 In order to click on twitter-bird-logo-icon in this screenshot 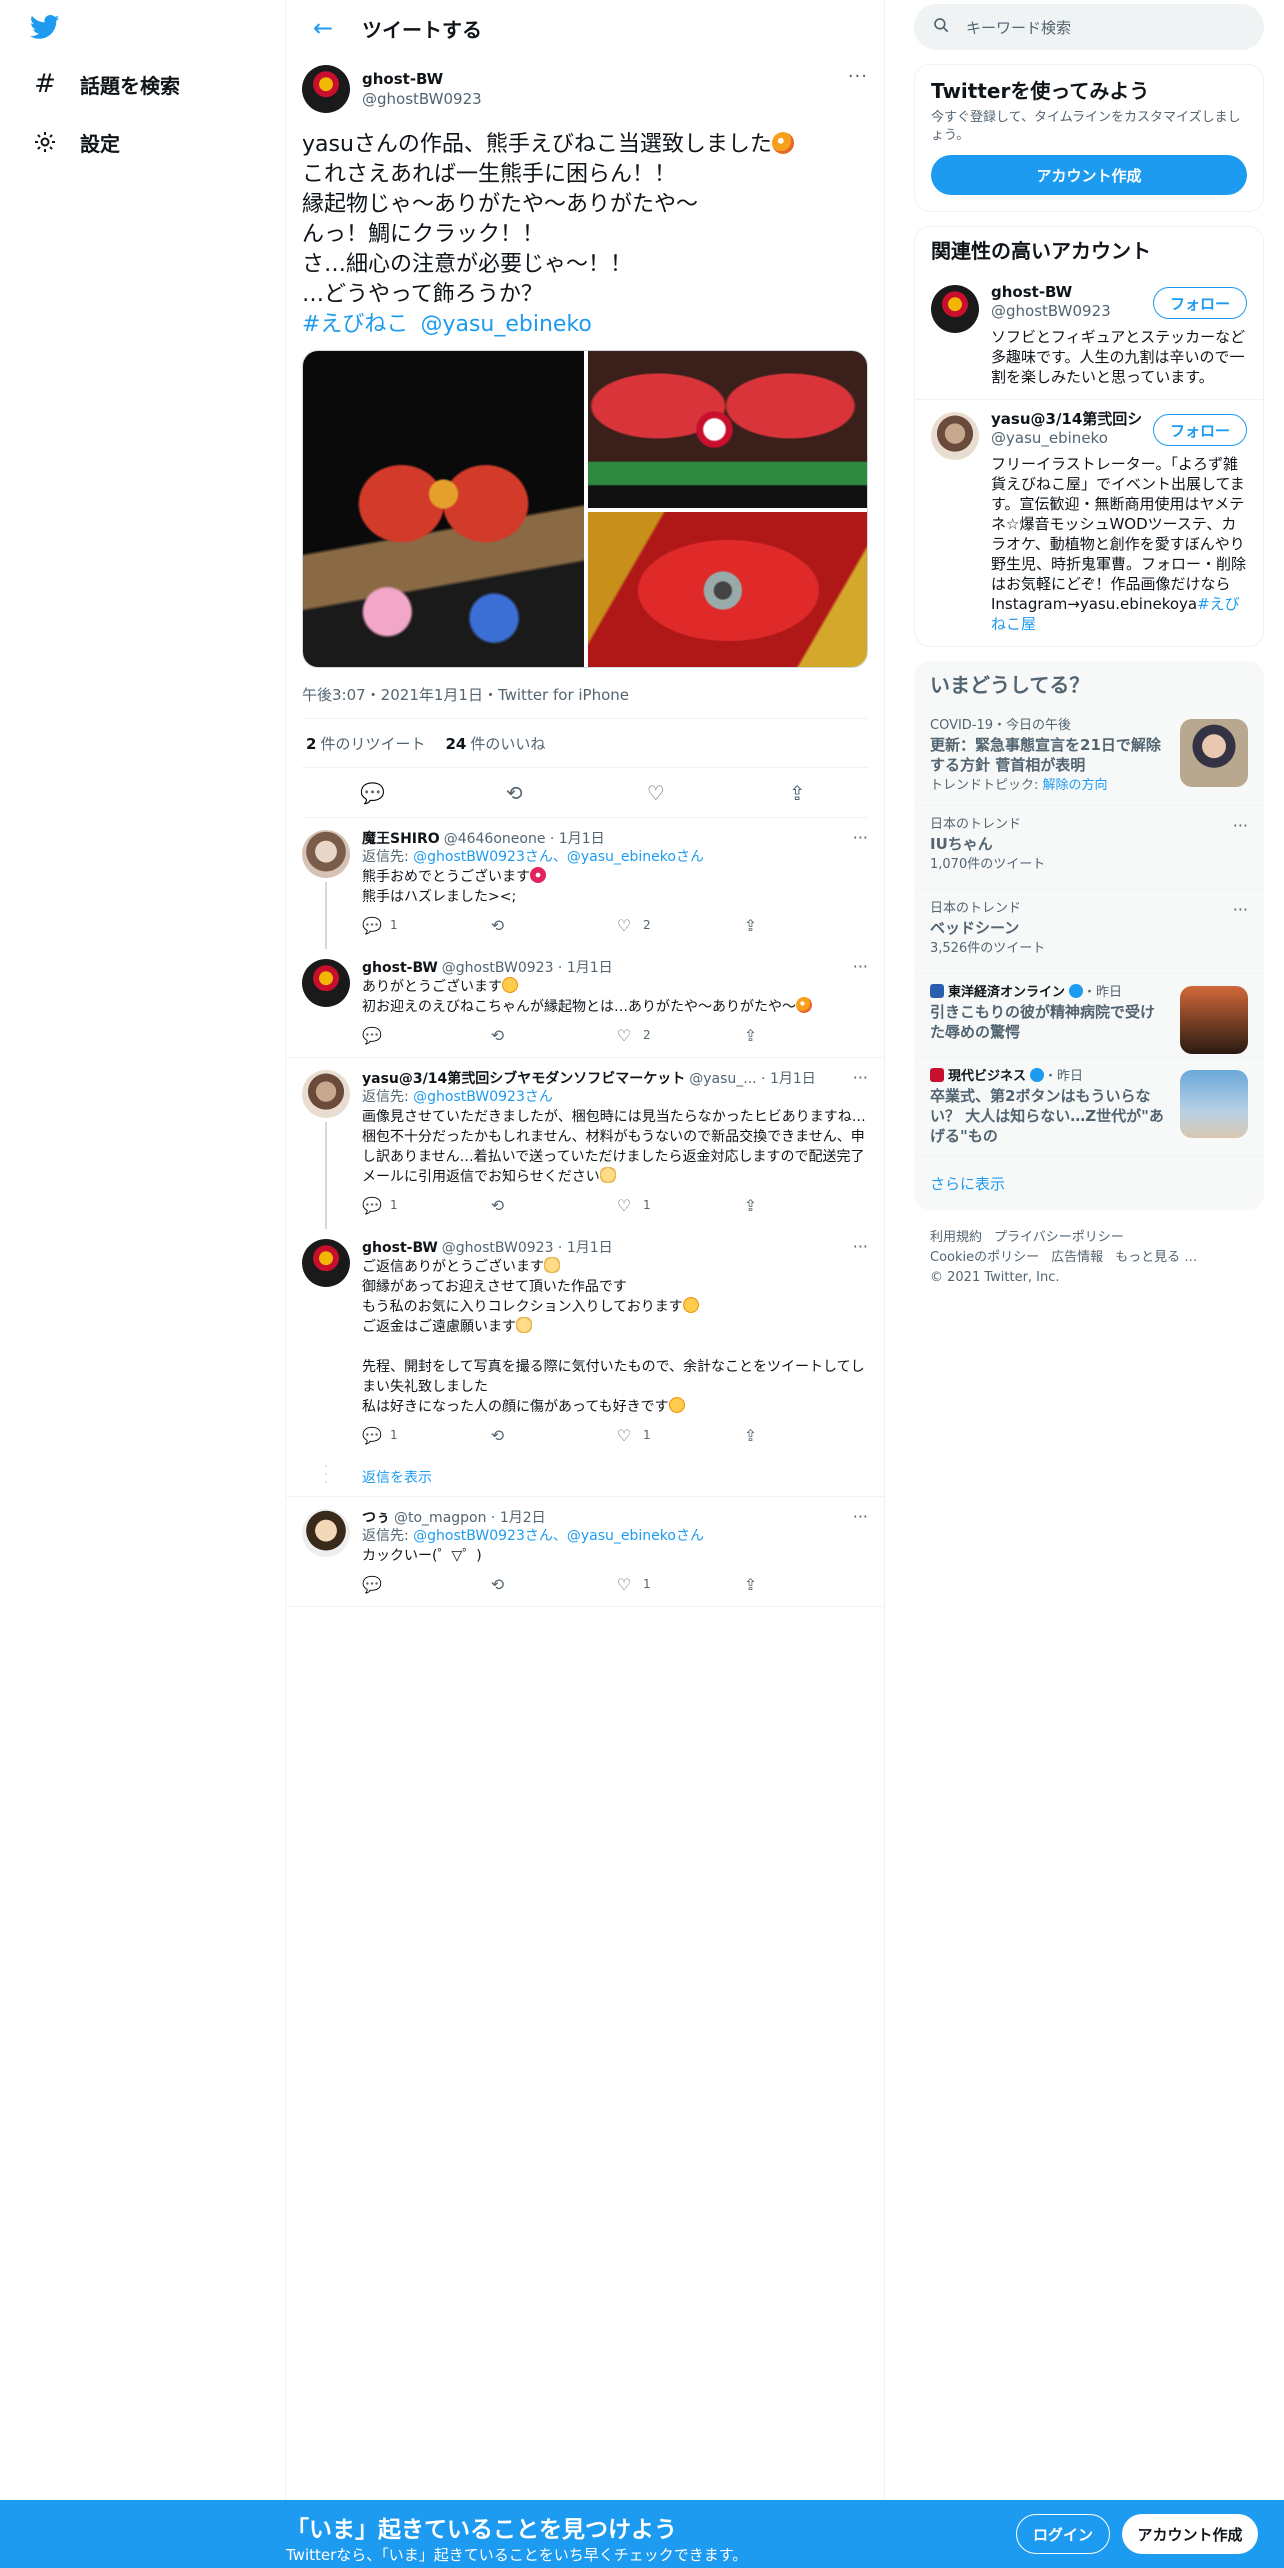, I will do `click(45, 27)`.